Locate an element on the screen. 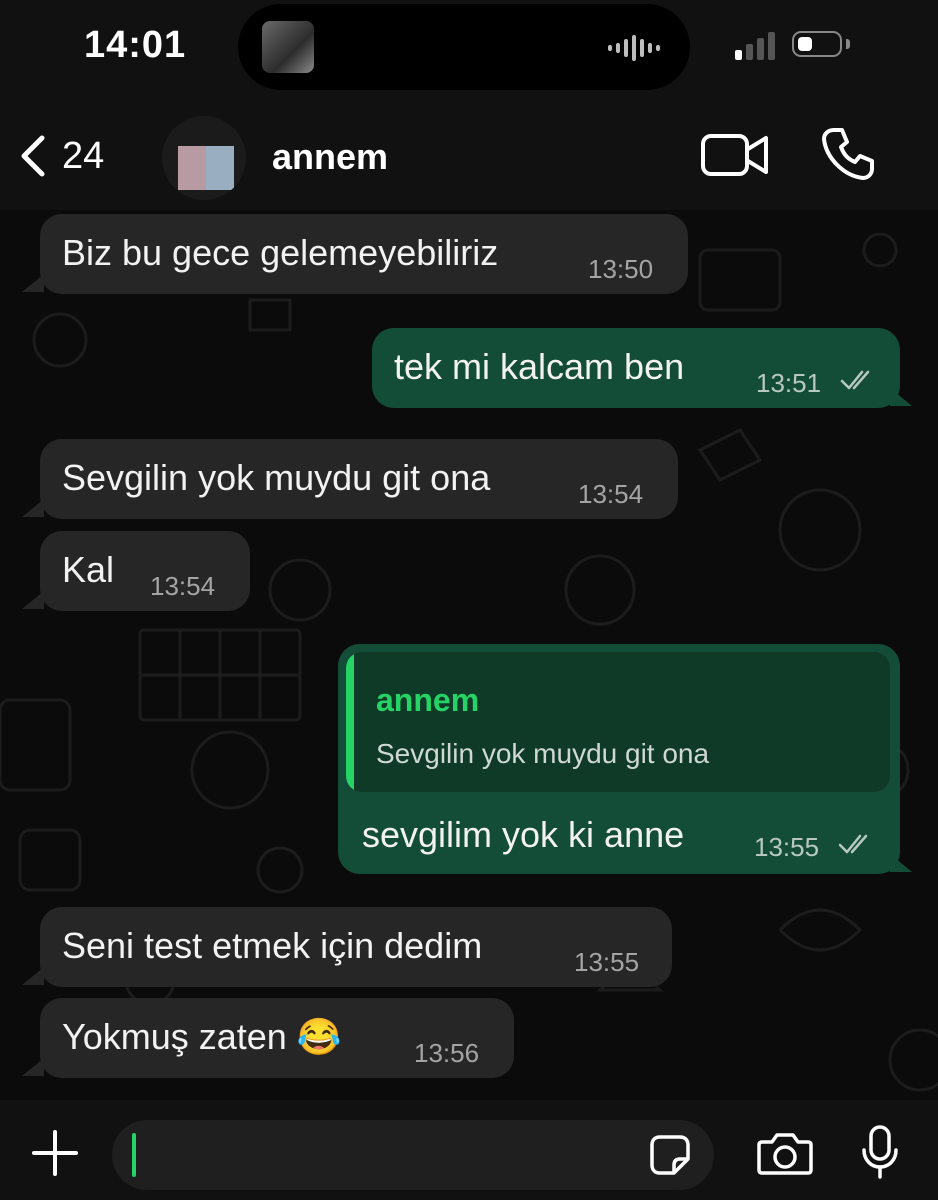  message-text: Yokmuş zaten 😂 is located at coordinates (202, 1036).